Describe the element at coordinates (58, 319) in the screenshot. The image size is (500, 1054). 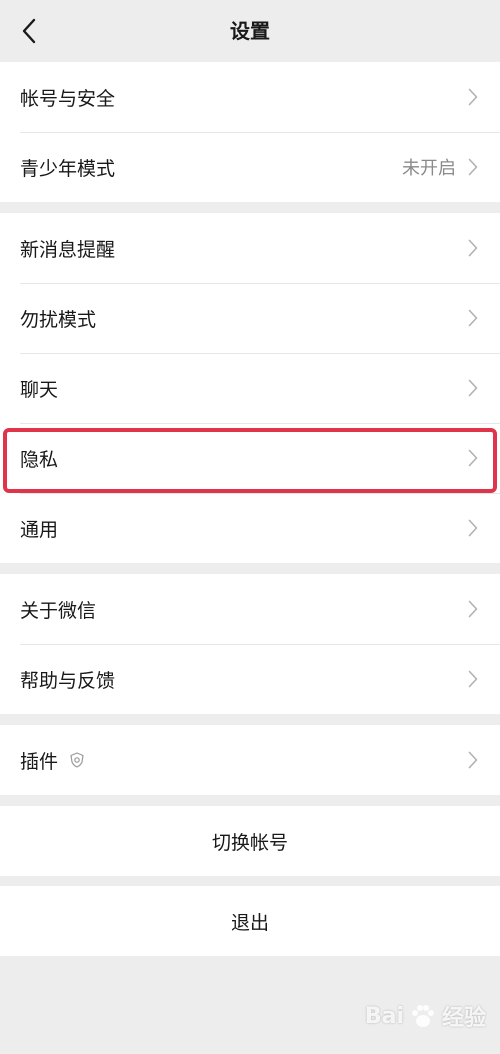
I see `settings-item-label: 勿扰模式` at that location.